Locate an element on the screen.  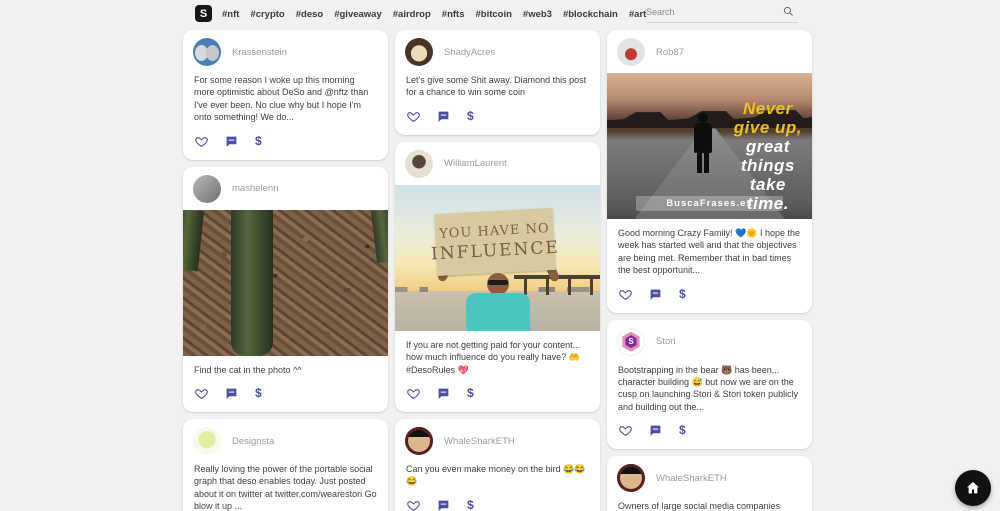
post-header: S Stori is located at coordinates (709, 341).